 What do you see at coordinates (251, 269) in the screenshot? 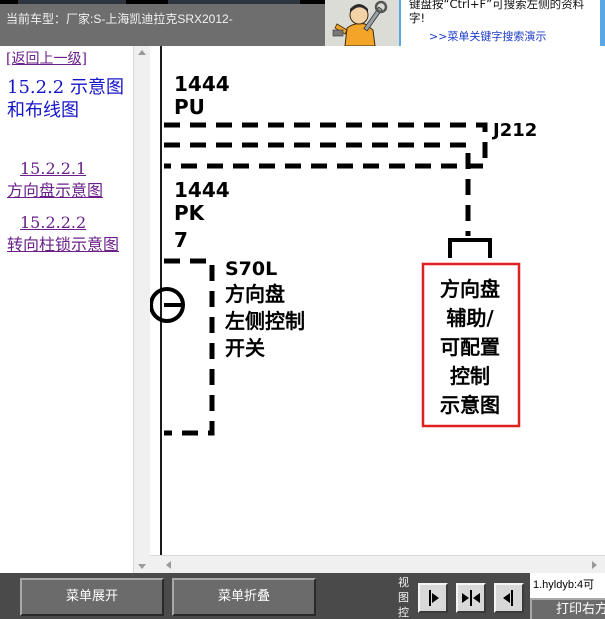
I see `switch-code: S70L` at bounding box center [251, 269].